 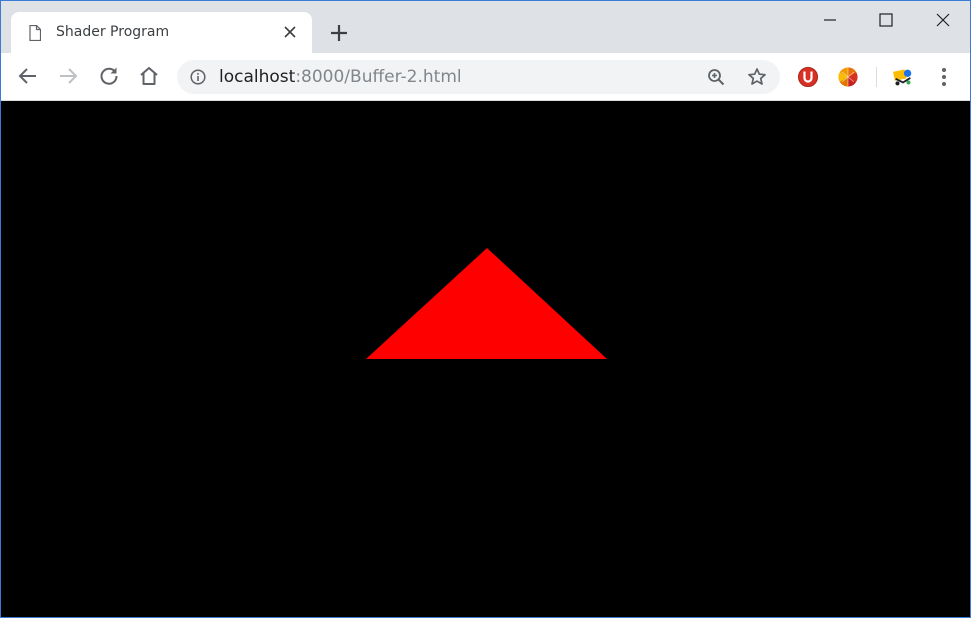 I want to click on maximize-button, so click(x=886, y=21).